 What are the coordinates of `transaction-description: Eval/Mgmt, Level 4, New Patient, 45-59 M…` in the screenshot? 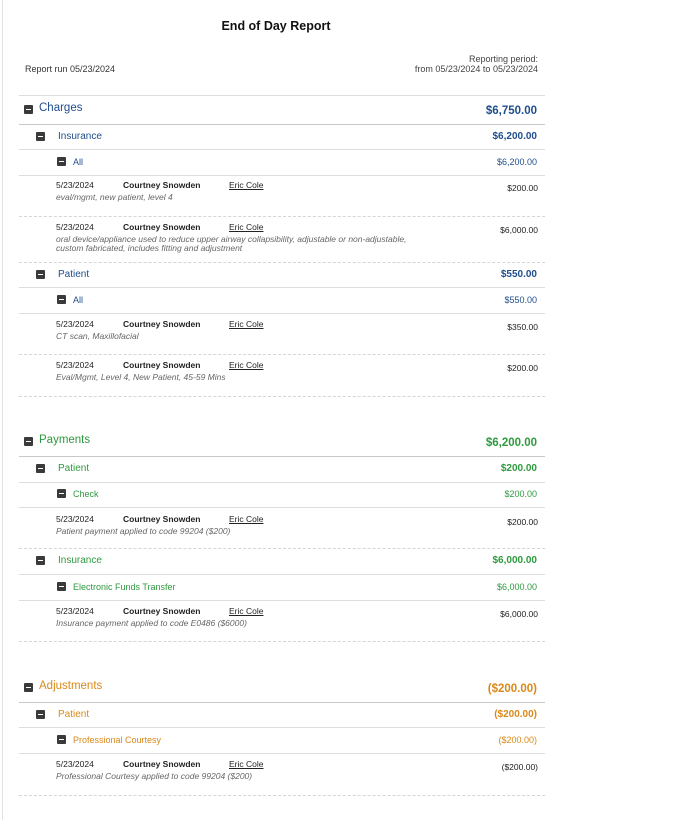 It's located at (141, 377).